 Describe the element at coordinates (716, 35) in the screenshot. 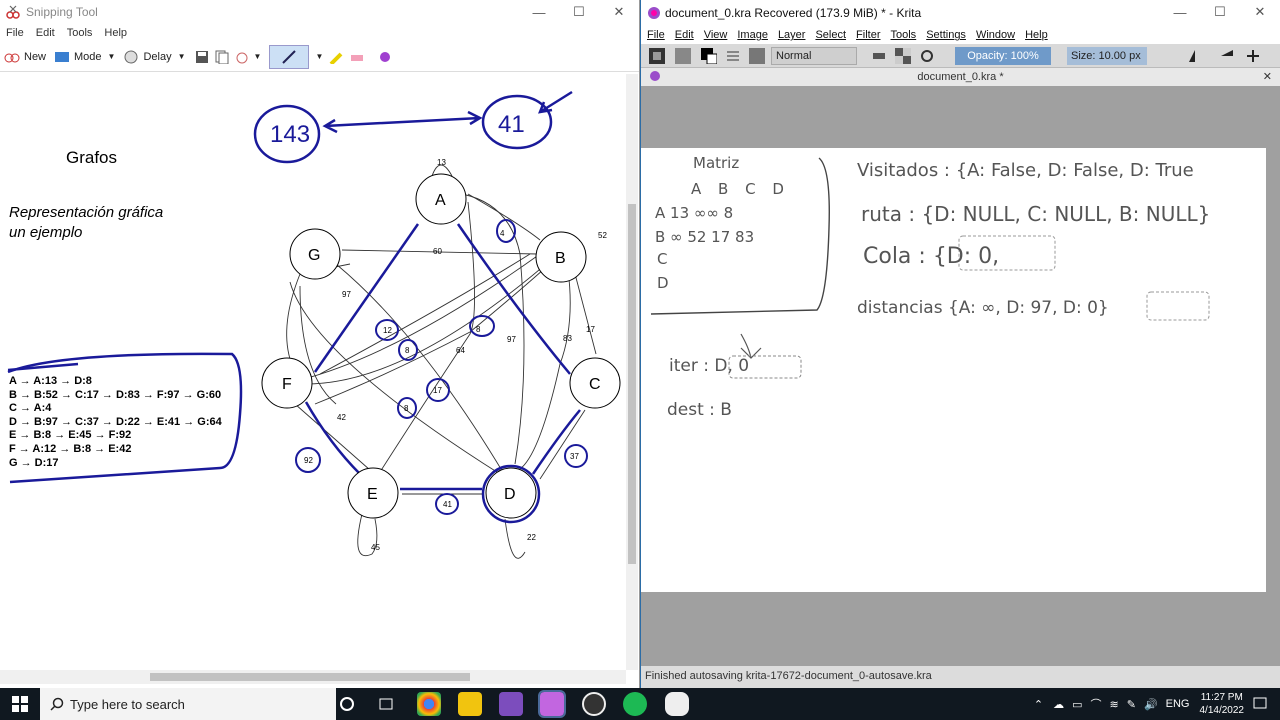

I see `krita-menu-view: View` at that location.